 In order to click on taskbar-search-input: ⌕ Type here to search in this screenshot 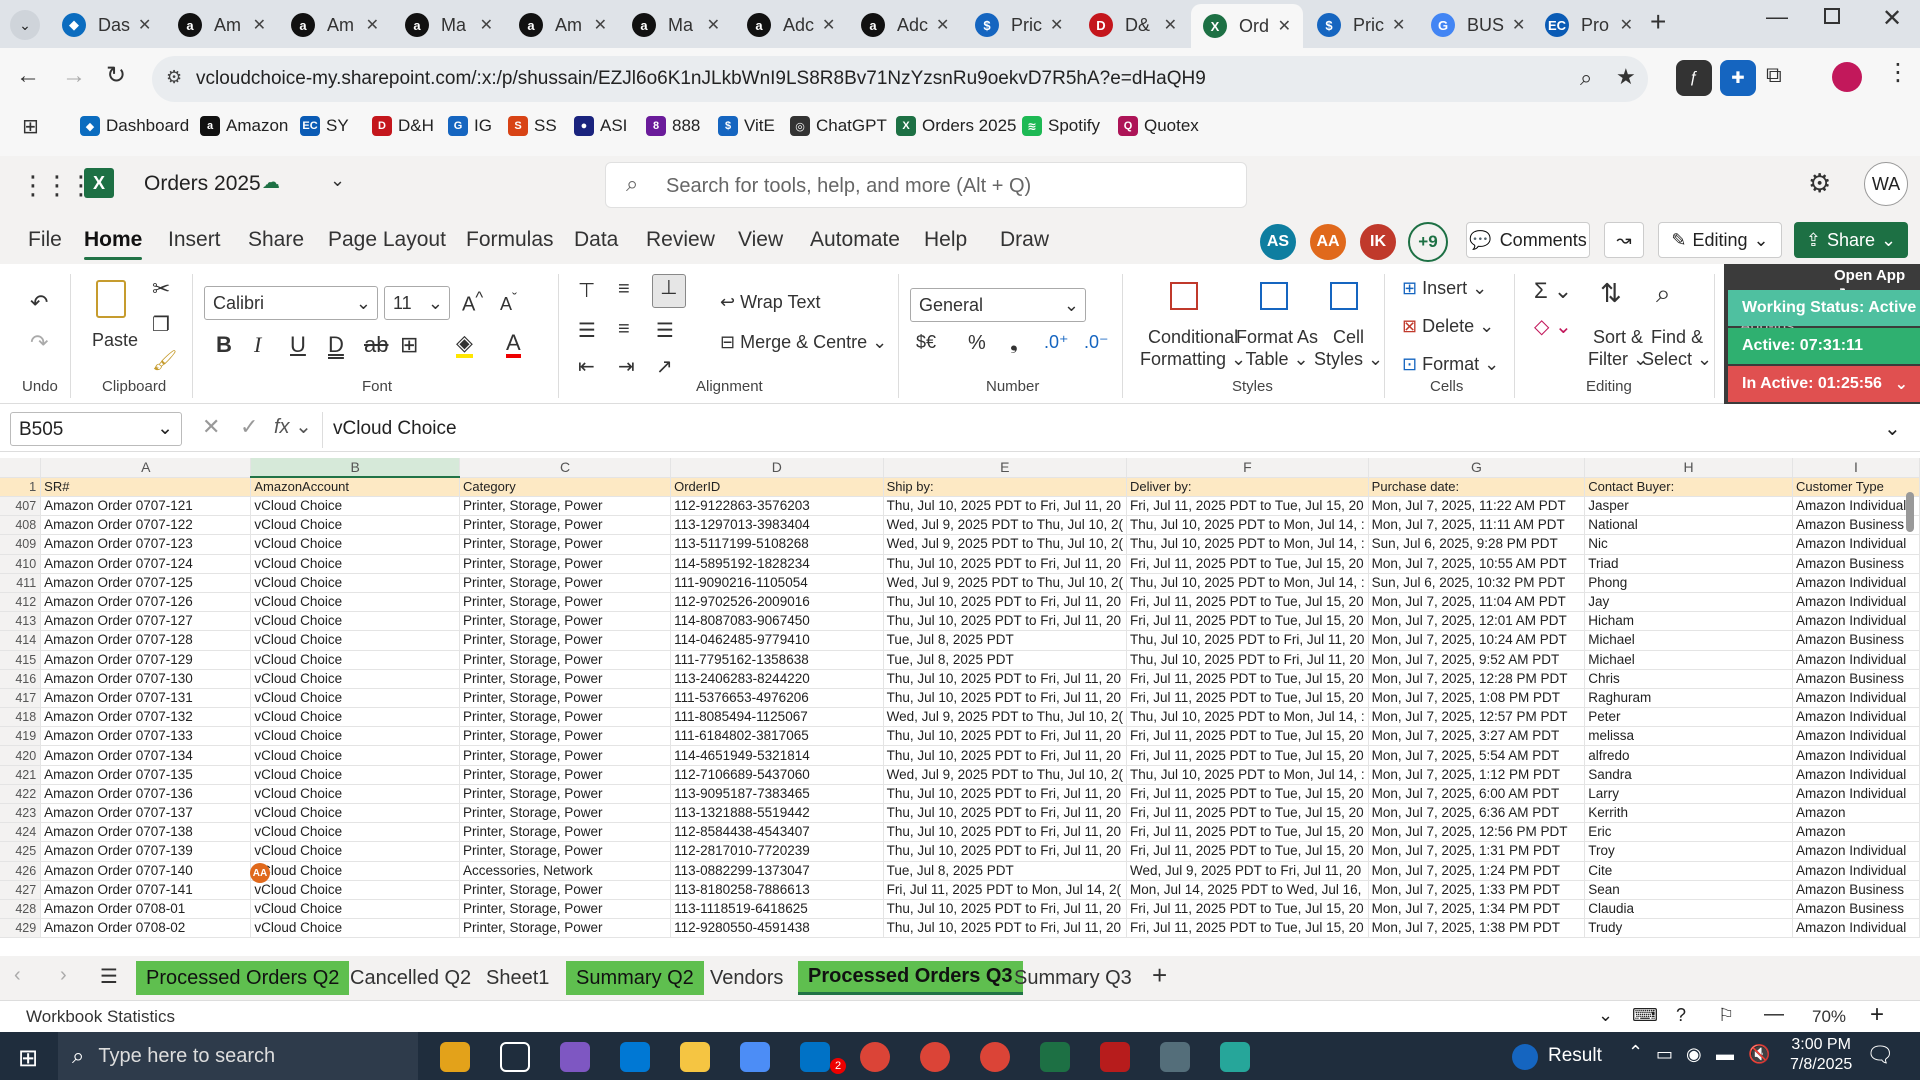, I will do `click(238, 1056)`.